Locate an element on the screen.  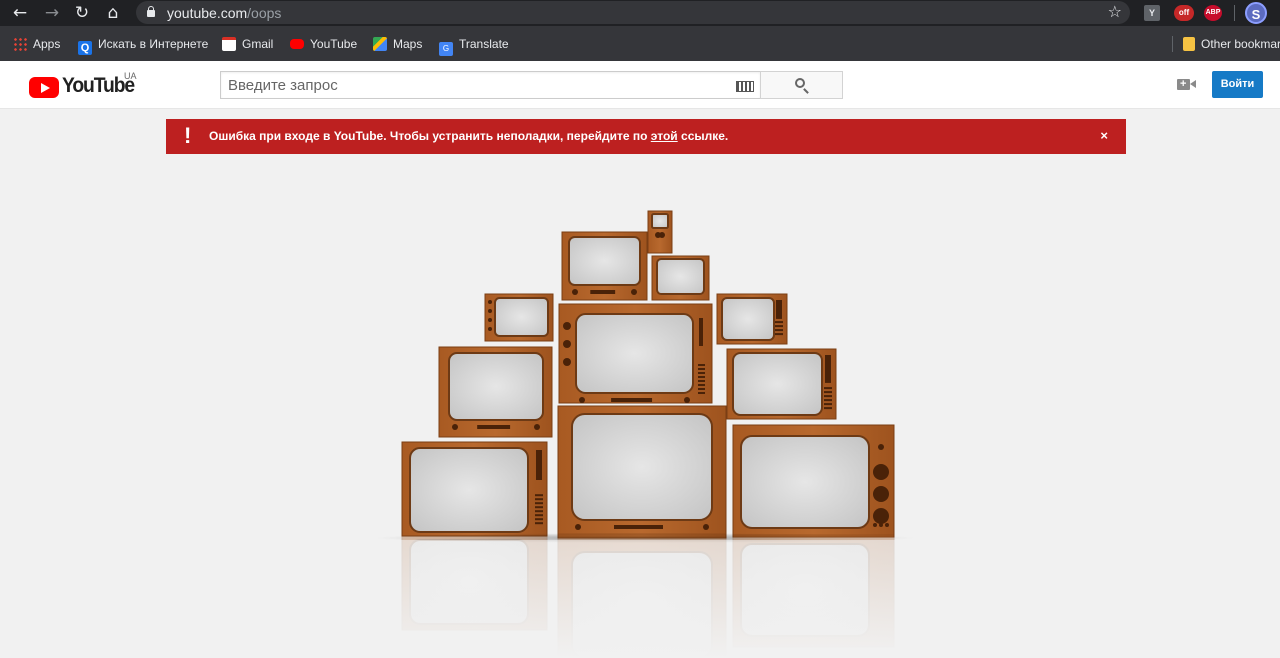
extension-y-icon: Y is located at coordinates (1152, 13).